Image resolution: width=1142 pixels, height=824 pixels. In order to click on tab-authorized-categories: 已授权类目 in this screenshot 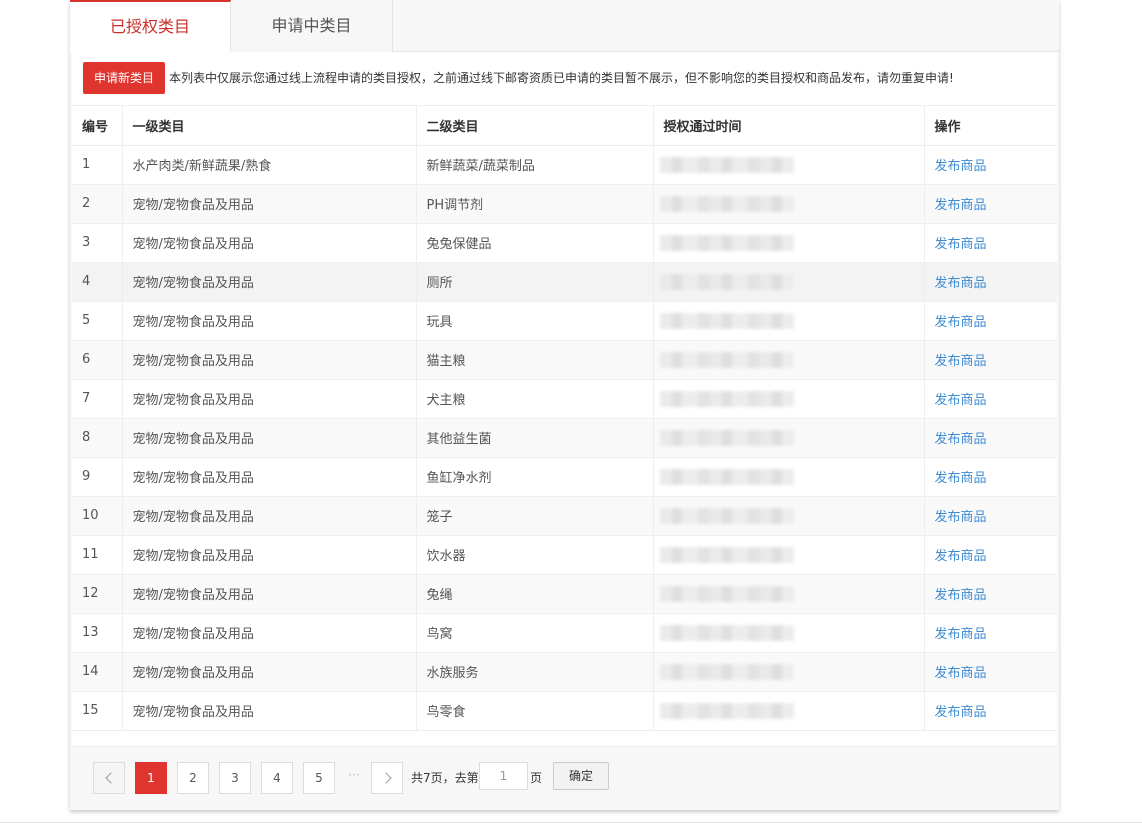, I will do `click(150, 26)`.